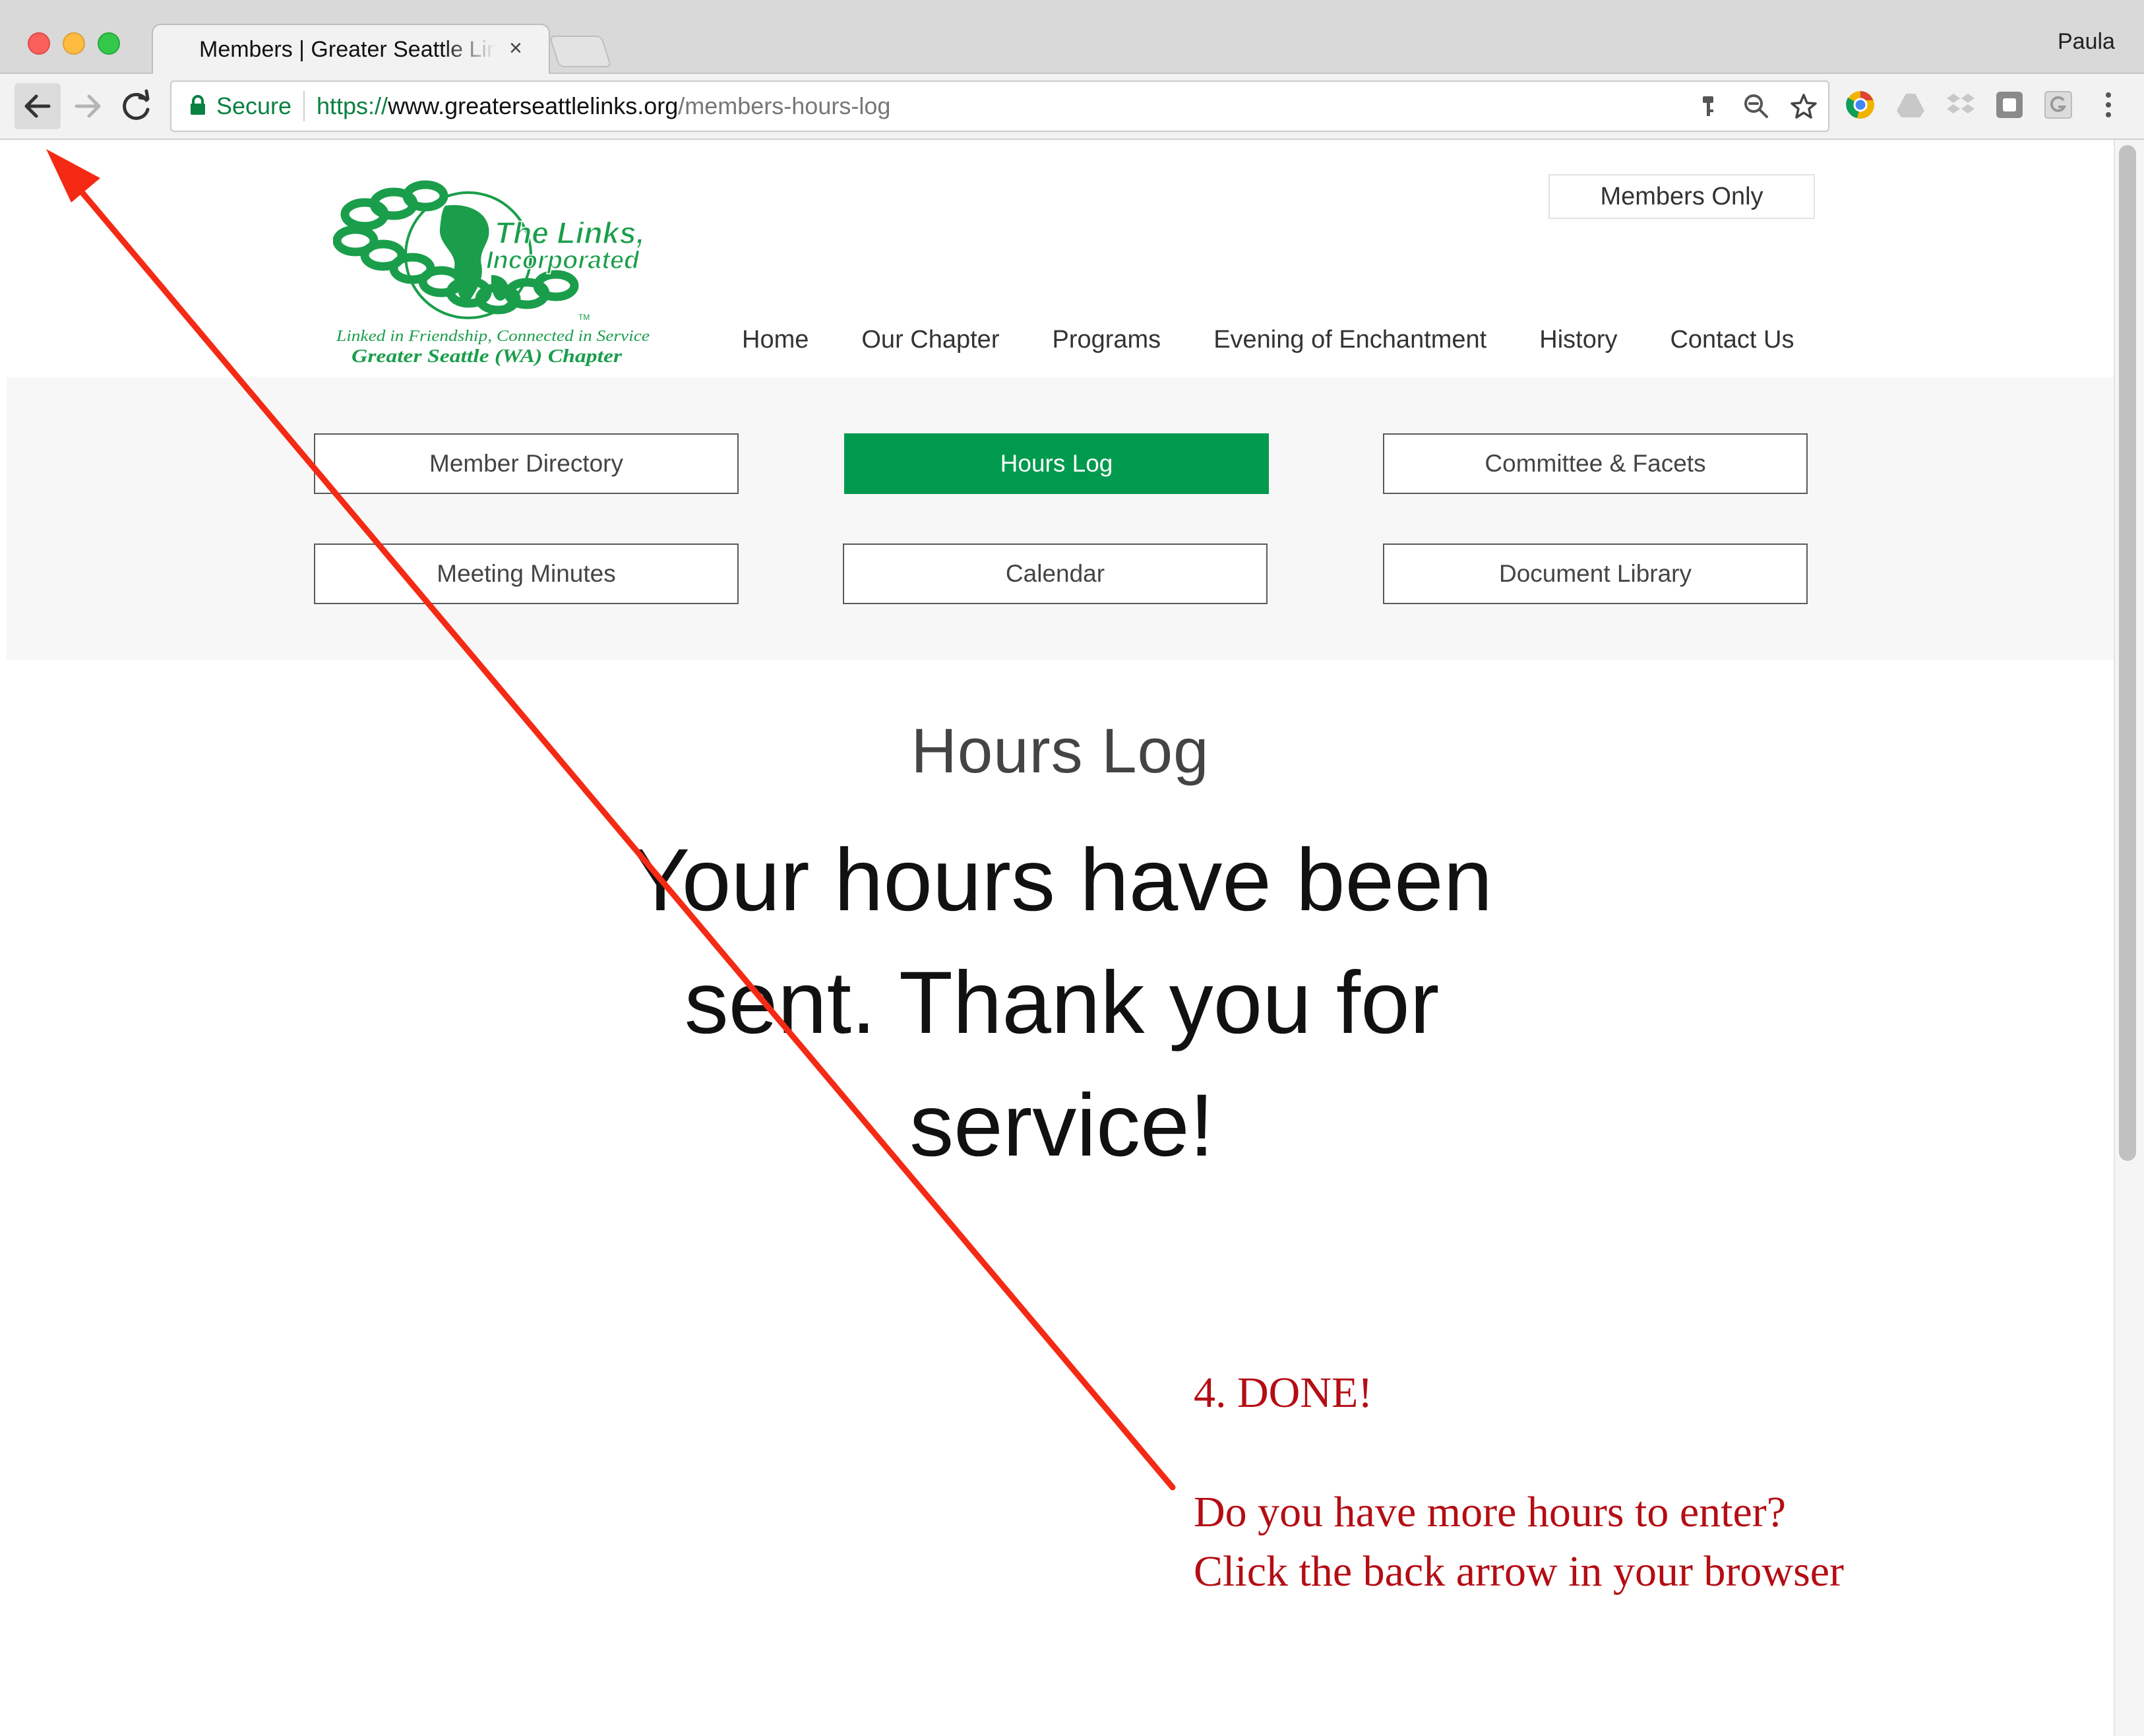  What do you see at coordinates (580, 51) in the screenshot?
I see `new-tab-button` at bounding box center [580, 51].